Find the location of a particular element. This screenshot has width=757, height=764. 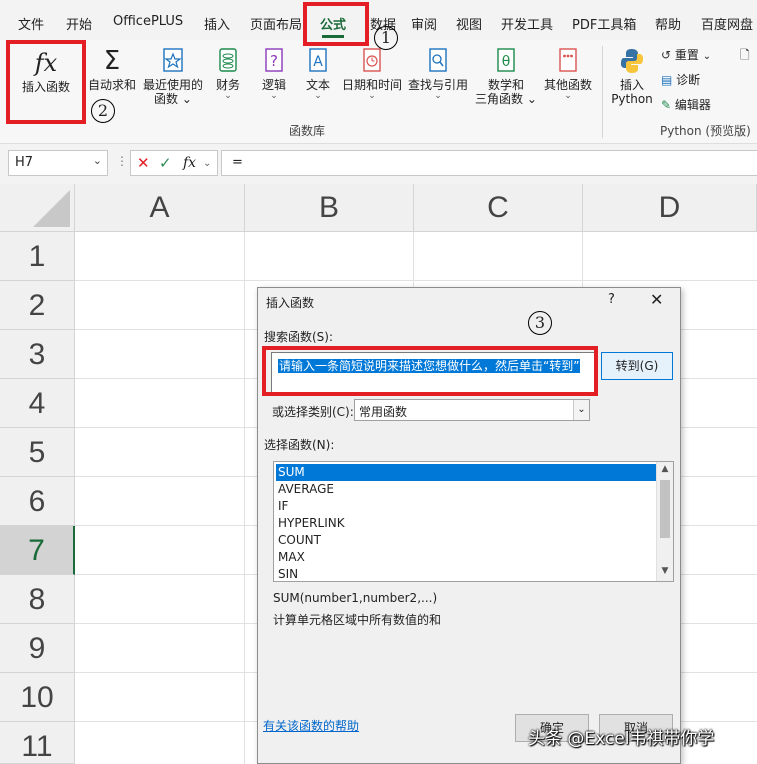

close-icon: ✕ is located at coordinates (656, 299).